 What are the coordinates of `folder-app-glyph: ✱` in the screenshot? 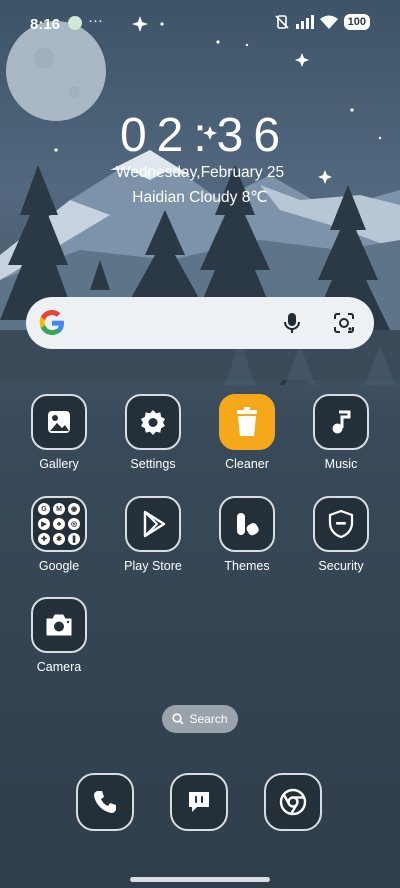 It's located at (59, 539).